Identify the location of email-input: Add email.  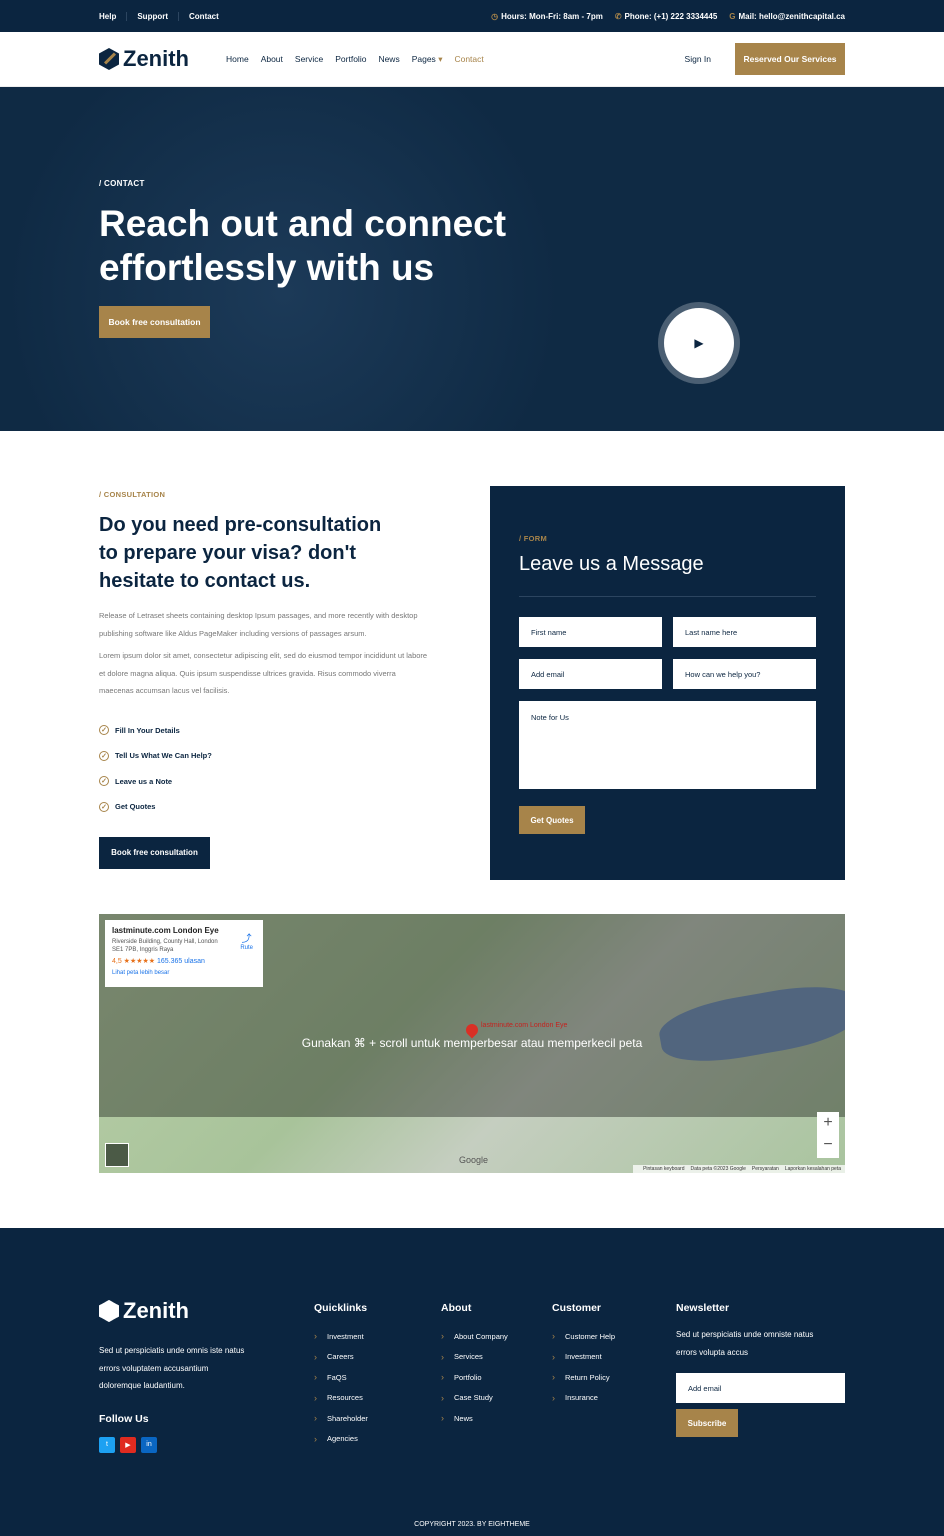
(590, 674).